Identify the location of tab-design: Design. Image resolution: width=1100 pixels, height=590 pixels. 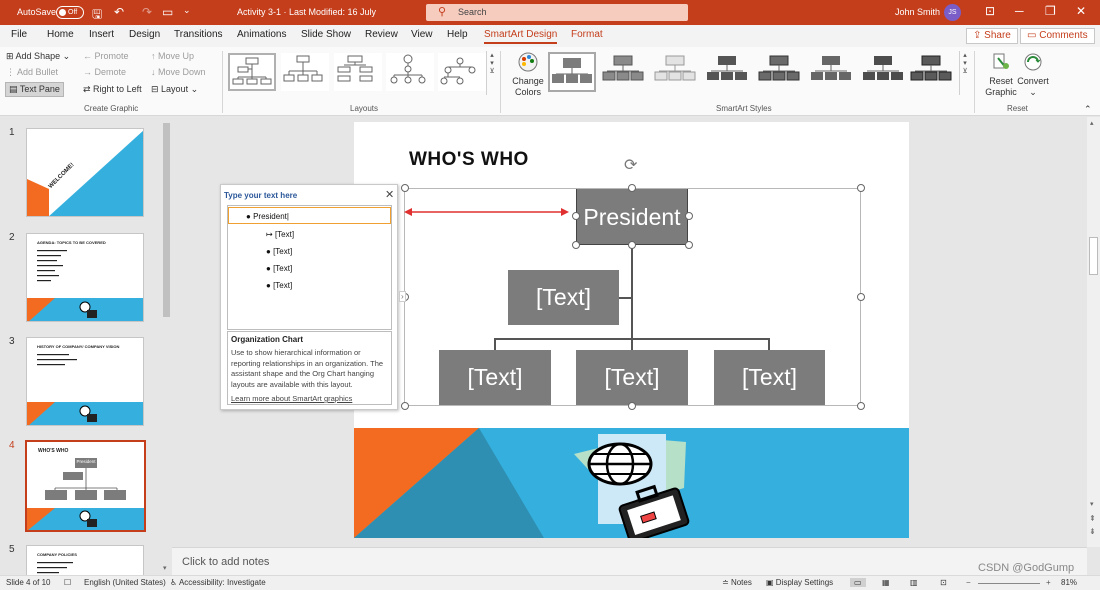
(144, 34).